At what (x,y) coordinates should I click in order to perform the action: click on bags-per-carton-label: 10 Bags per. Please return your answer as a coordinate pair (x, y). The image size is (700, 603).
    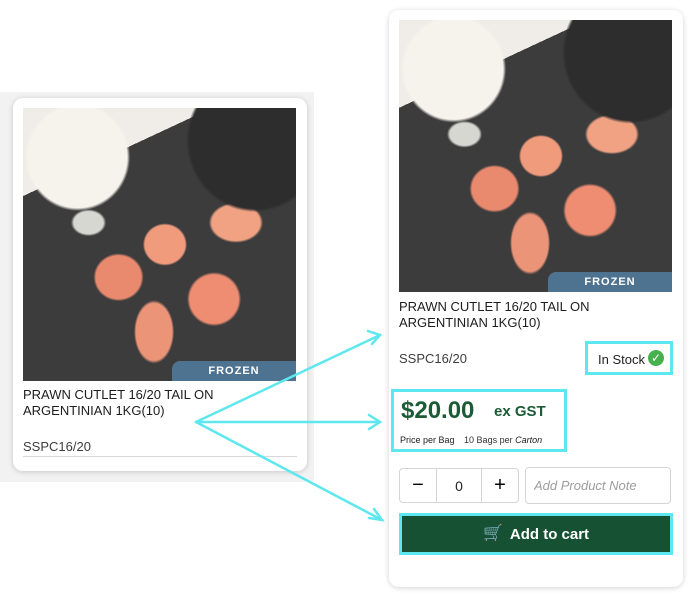
    Looking at the image, I should click on (488, 440).